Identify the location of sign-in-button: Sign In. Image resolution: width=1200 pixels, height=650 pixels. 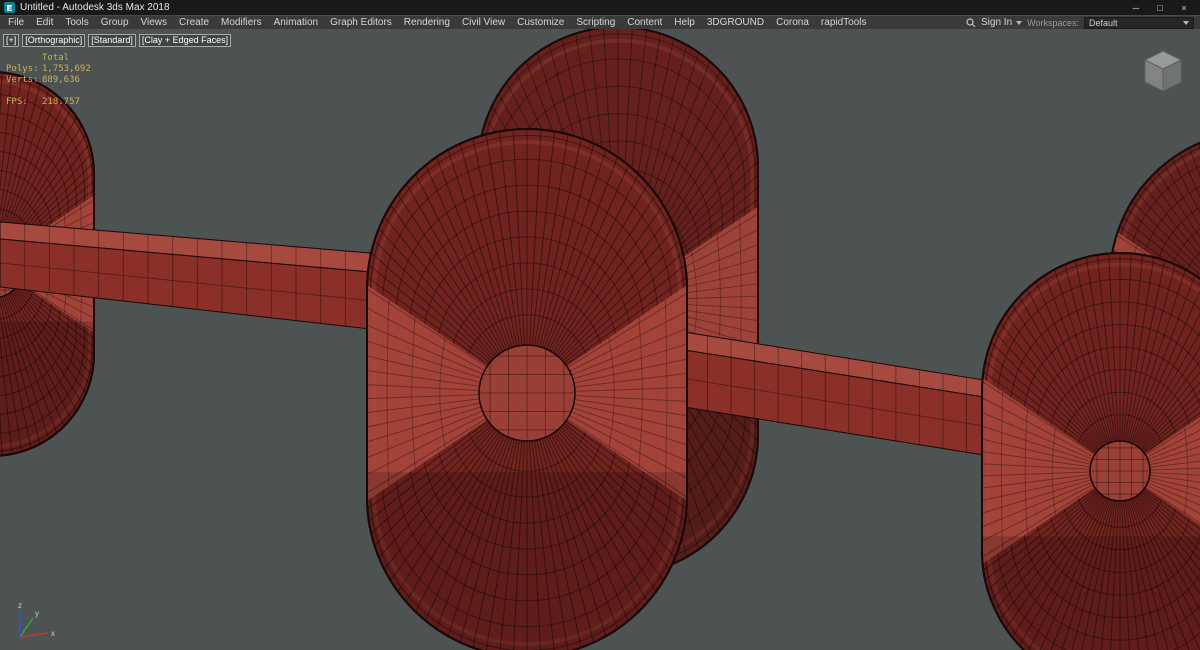
(1002, 22).